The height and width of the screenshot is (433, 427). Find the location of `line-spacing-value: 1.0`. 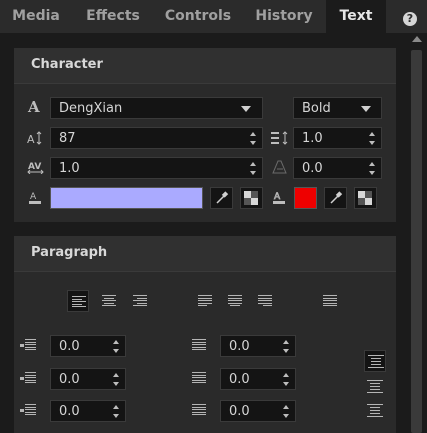

line-spacing-value: 1.0 is located at coordinates (312, 138).